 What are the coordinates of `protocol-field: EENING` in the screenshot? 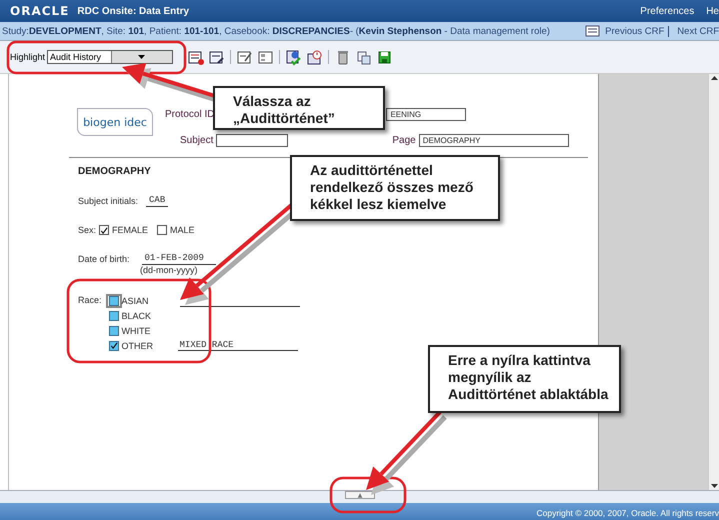 It's located at (426, 114).